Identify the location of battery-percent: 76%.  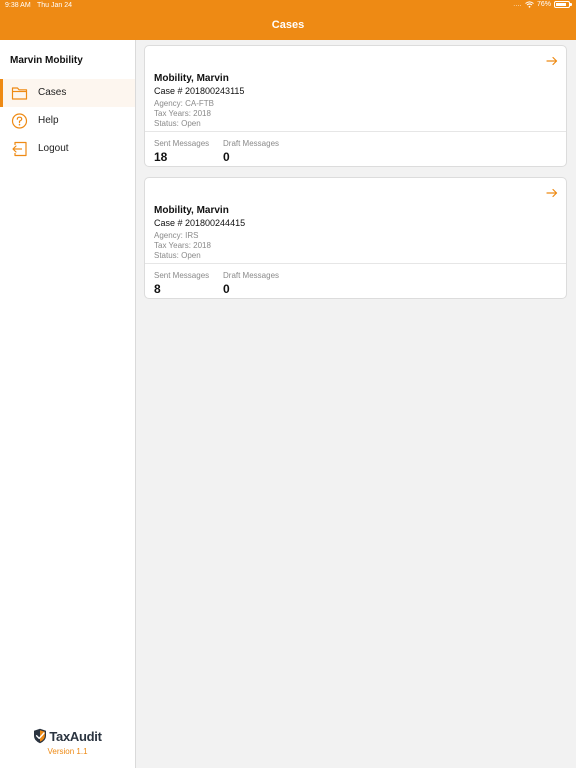
(543, 4).